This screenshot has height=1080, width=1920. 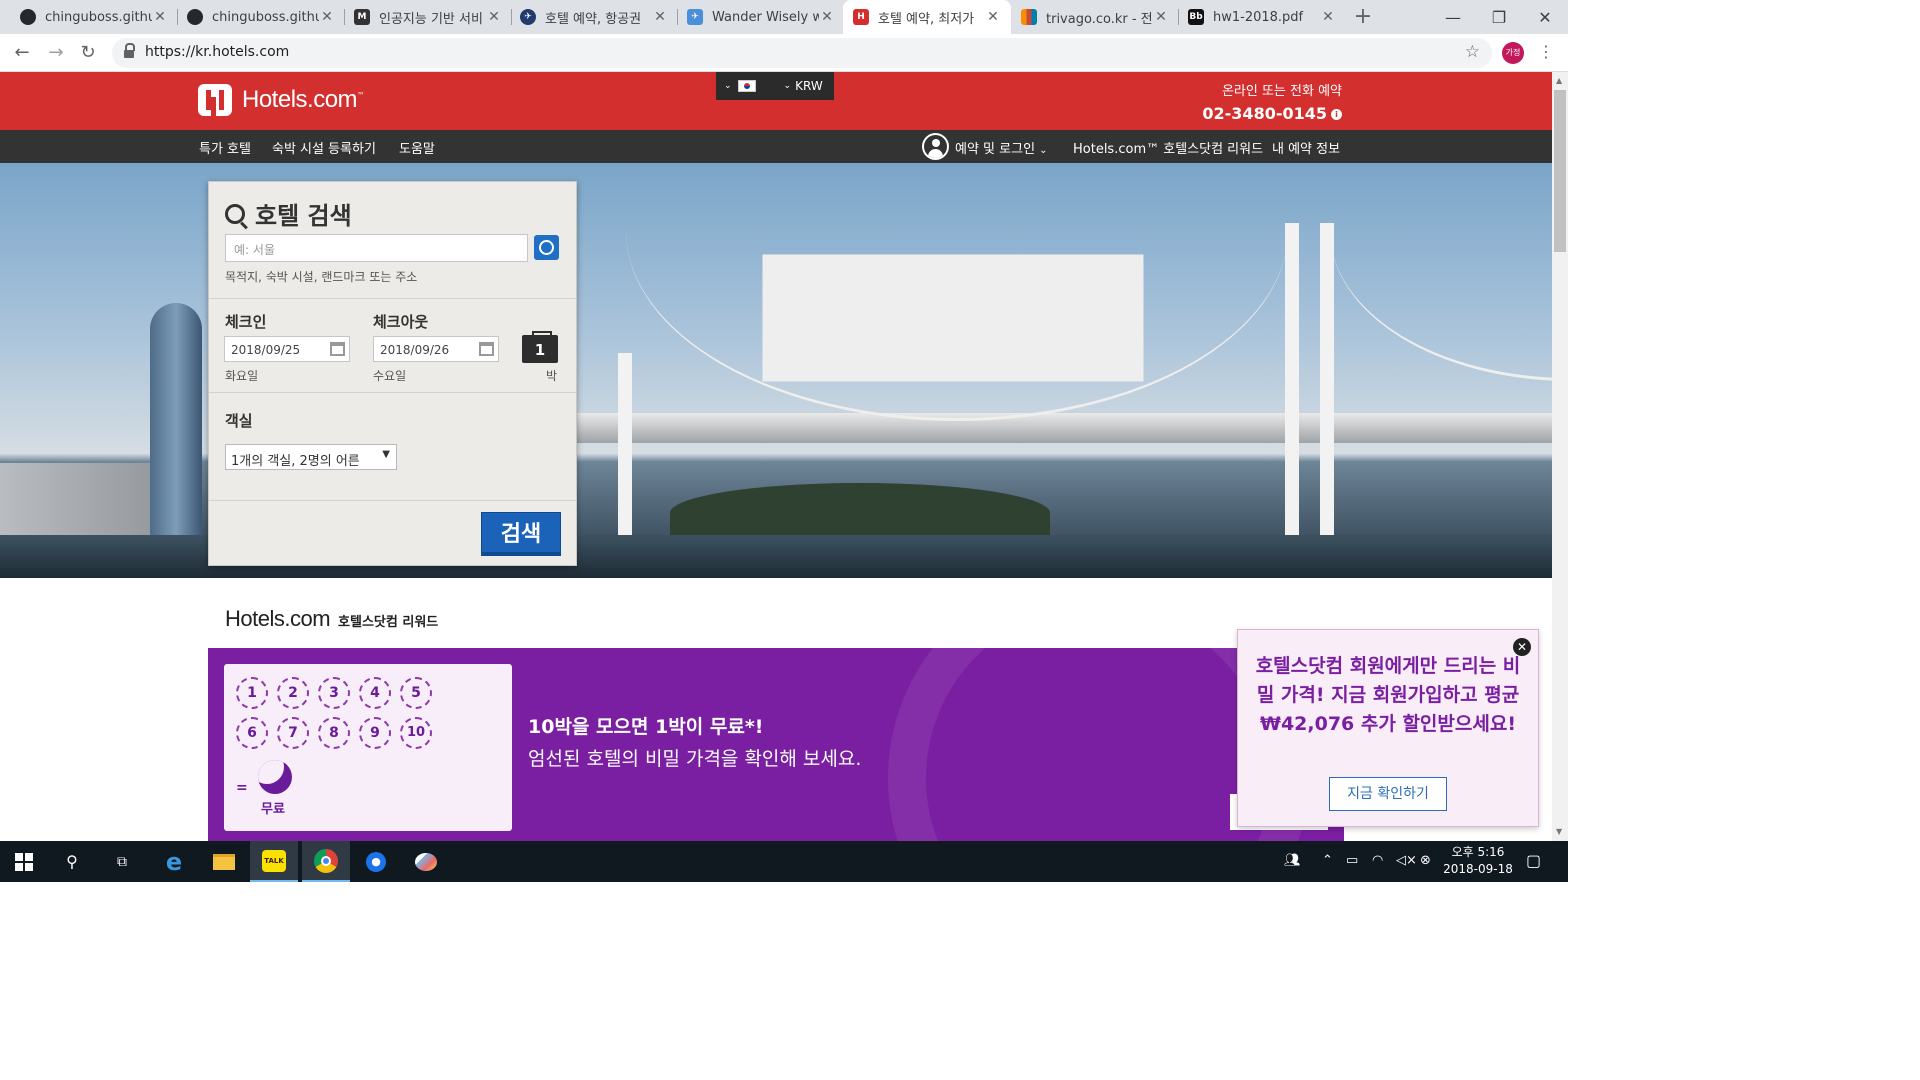 I want to click on search-icon: ⚲, so click(x=72, y=861).